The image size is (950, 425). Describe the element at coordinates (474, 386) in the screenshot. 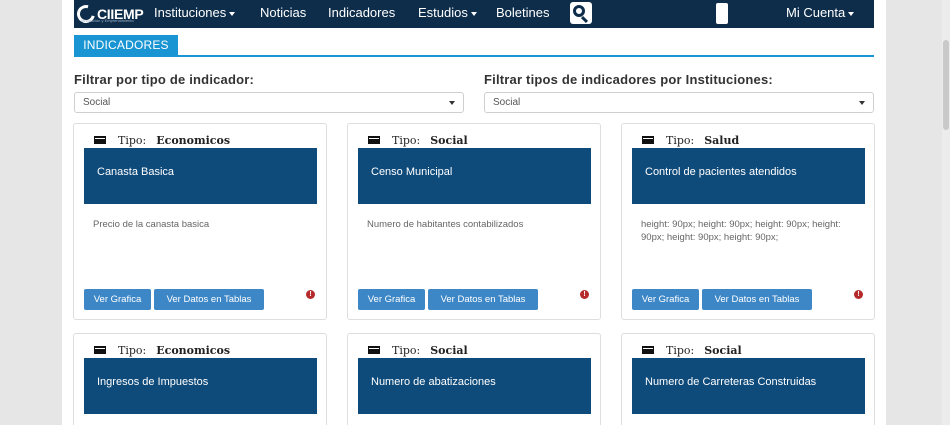

I see `card-title: Numero de abatizaciones` at that location.